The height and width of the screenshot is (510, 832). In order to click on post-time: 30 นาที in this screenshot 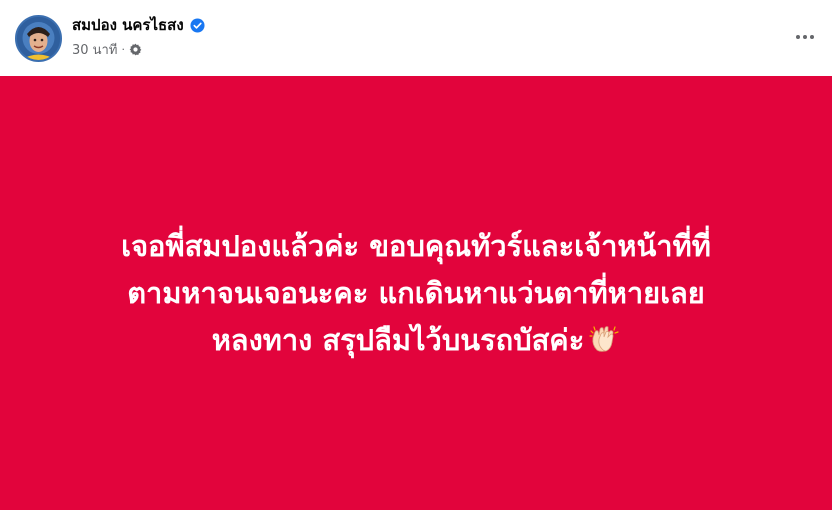, I will do `click(94, 49)`.